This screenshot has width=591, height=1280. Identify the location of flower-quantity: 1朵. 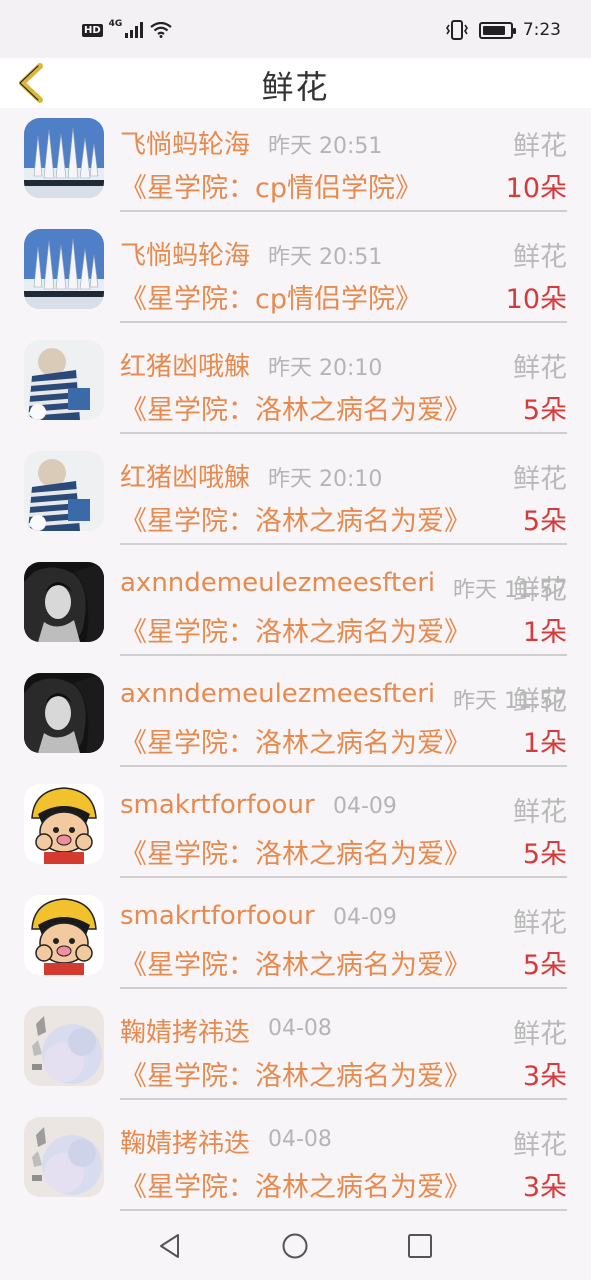
(544, 743).